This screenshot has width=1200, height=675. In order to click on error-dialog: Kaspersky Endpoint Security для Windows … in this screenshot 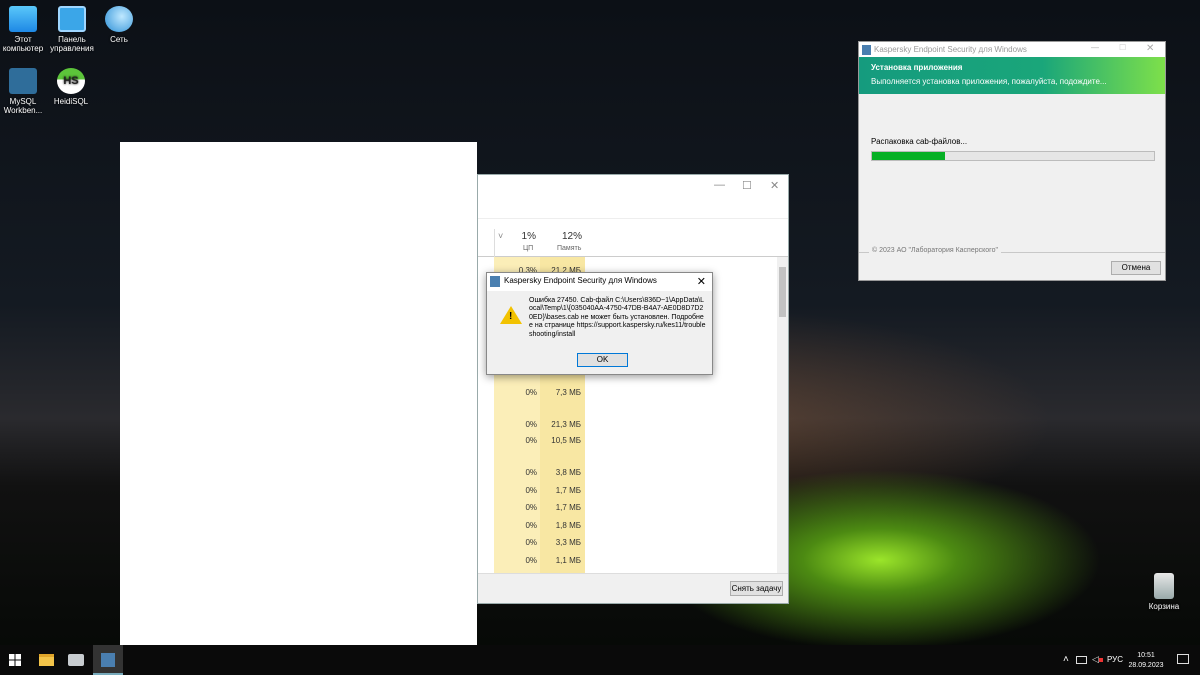, I will do `click(599, 323)`.